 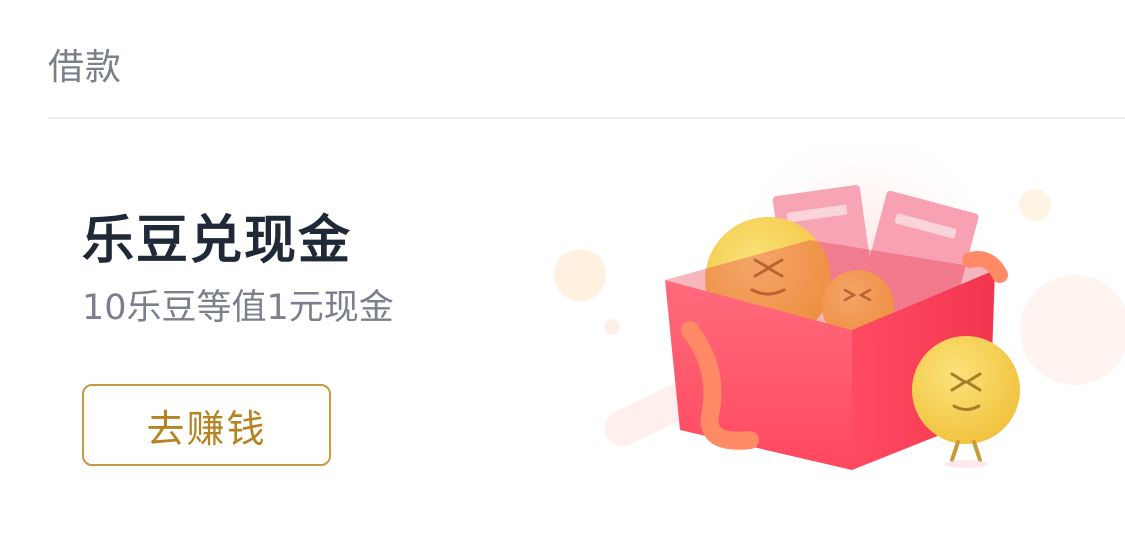 I want to click on section-divider, so click(x=586, y=118).